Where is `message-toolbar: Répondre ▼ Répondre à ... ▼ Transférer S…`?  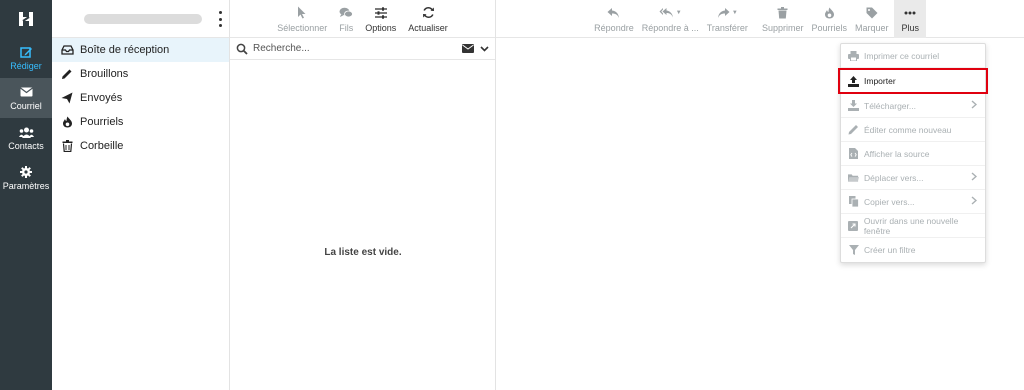 message-toolbar: Répondre ▼ Répondre à ... ▼ Transférer S… is located at coordinates (760, 19).